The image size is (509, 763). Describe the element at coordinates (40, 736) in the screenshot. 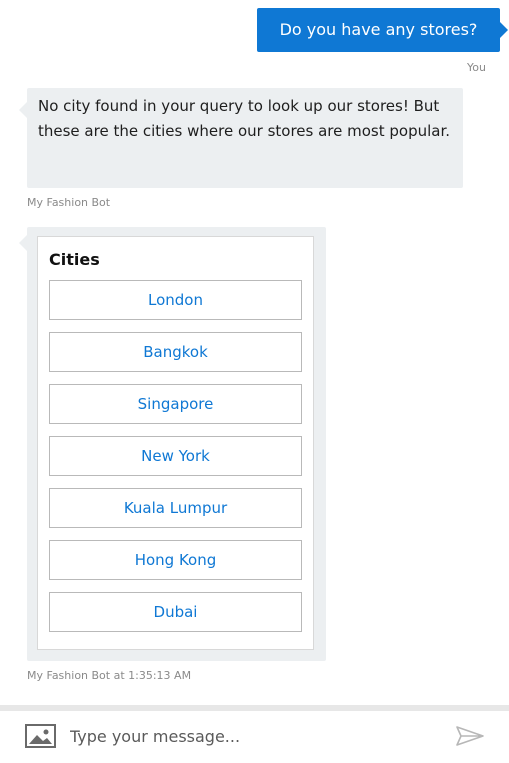

I see `image-icon` at that location.